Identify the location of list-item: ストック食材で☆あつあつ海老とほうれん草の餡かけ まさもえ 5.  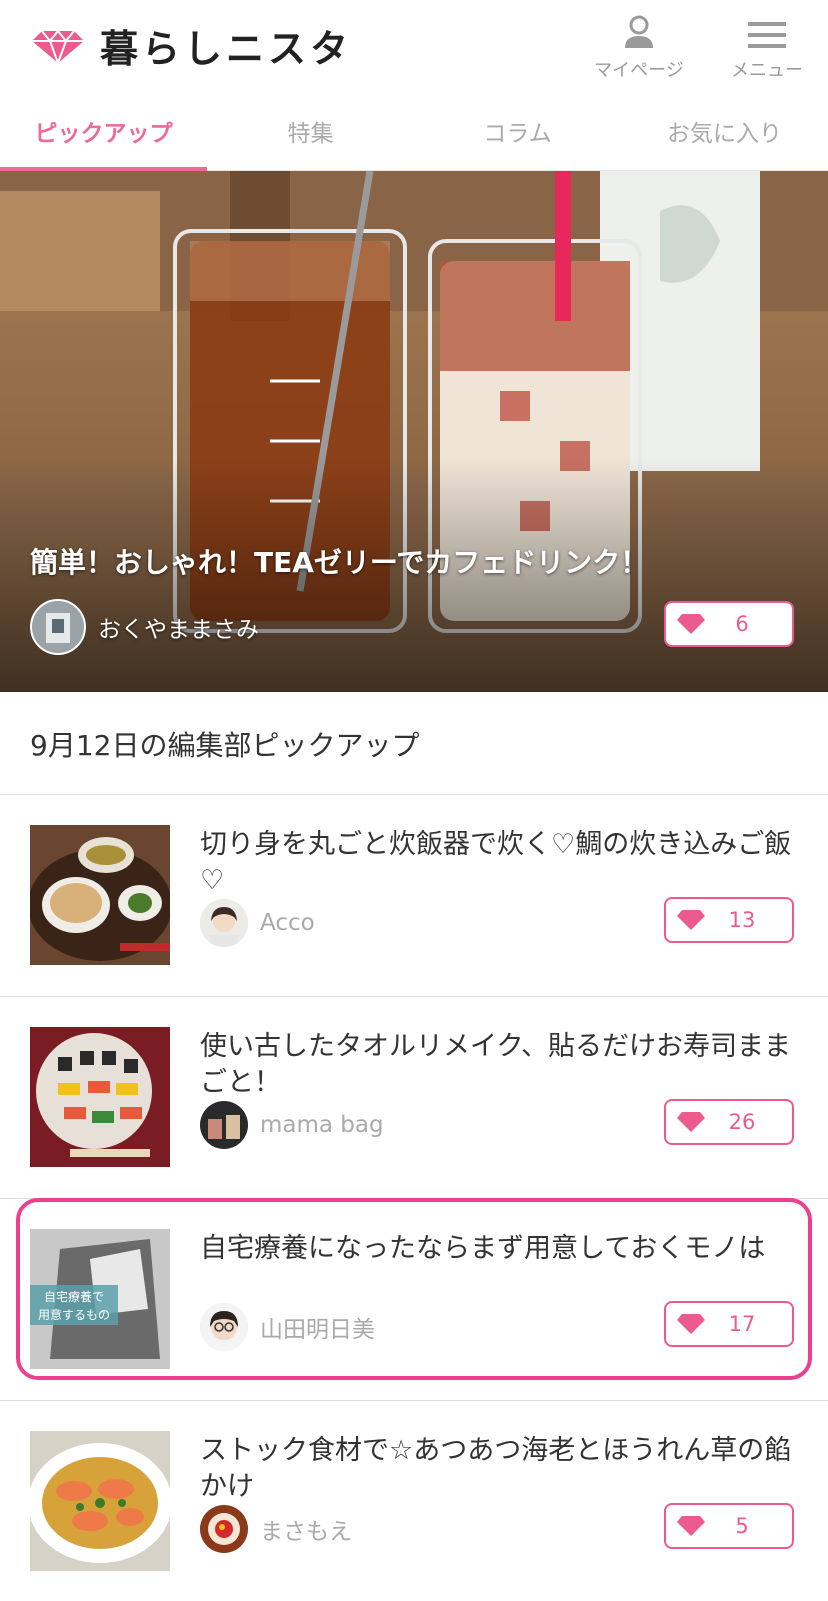
(414, 1501).